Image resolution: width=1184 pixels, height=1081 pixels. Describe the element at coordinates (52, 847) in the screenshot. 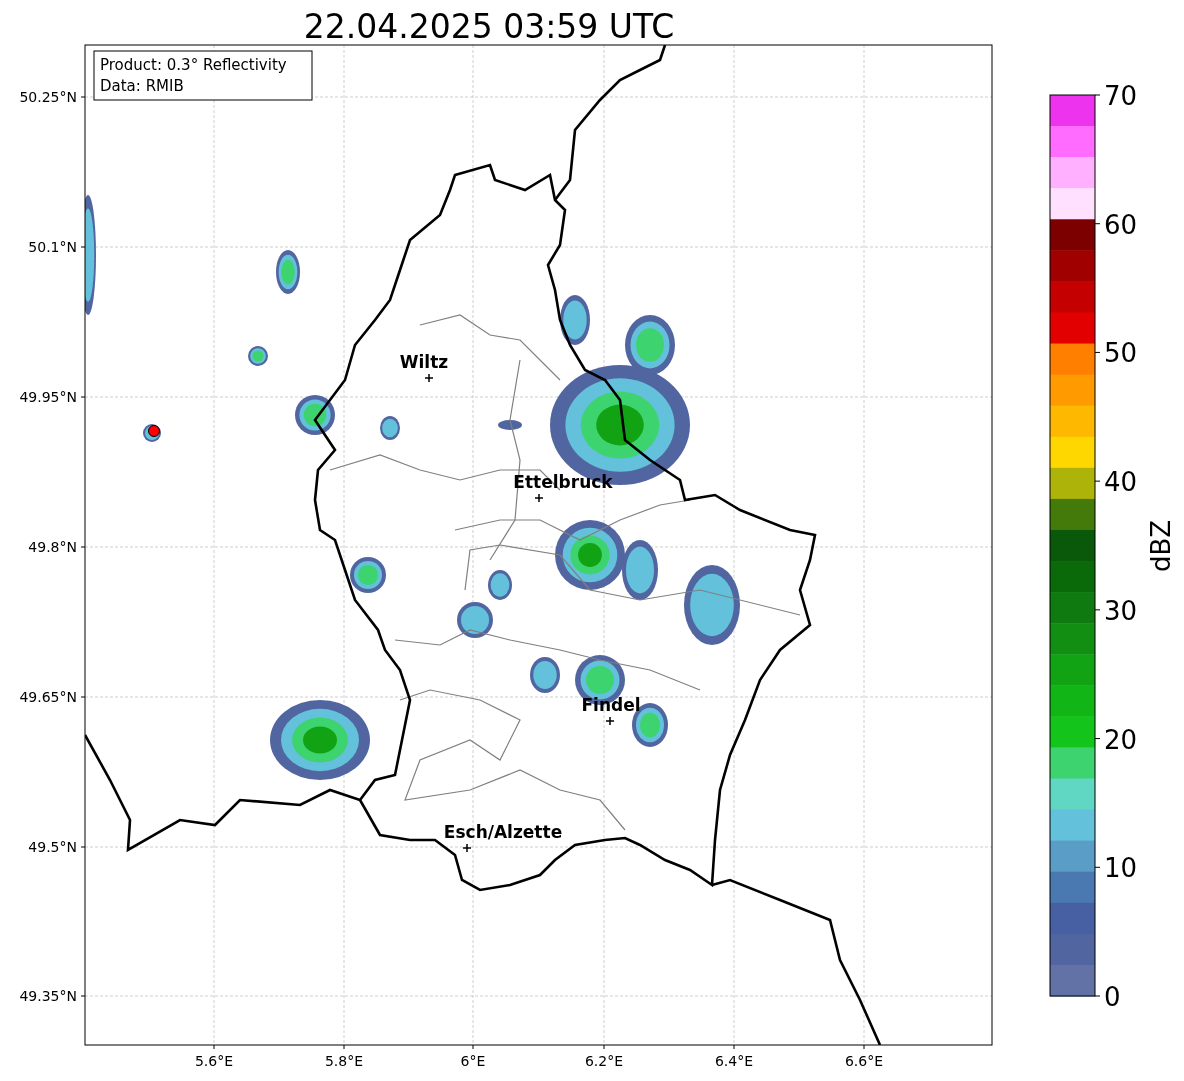

I see `axis-tick-label: 49.5°N` at that location.